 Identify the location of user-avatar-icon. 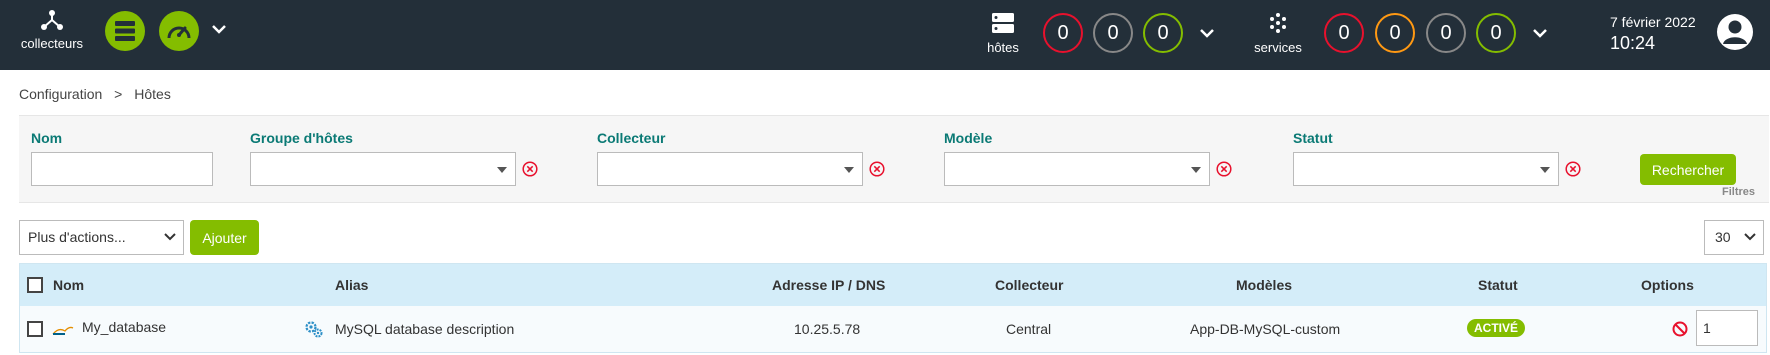
(1735, 34).